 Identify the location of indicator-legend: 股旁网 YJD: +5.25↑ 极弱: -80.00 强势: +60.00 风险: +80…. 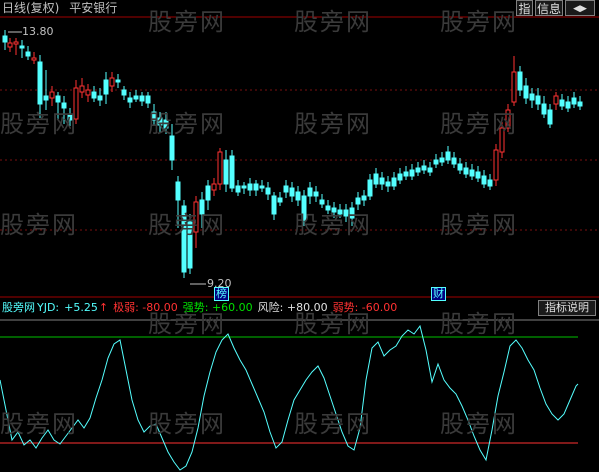
(201, 308).